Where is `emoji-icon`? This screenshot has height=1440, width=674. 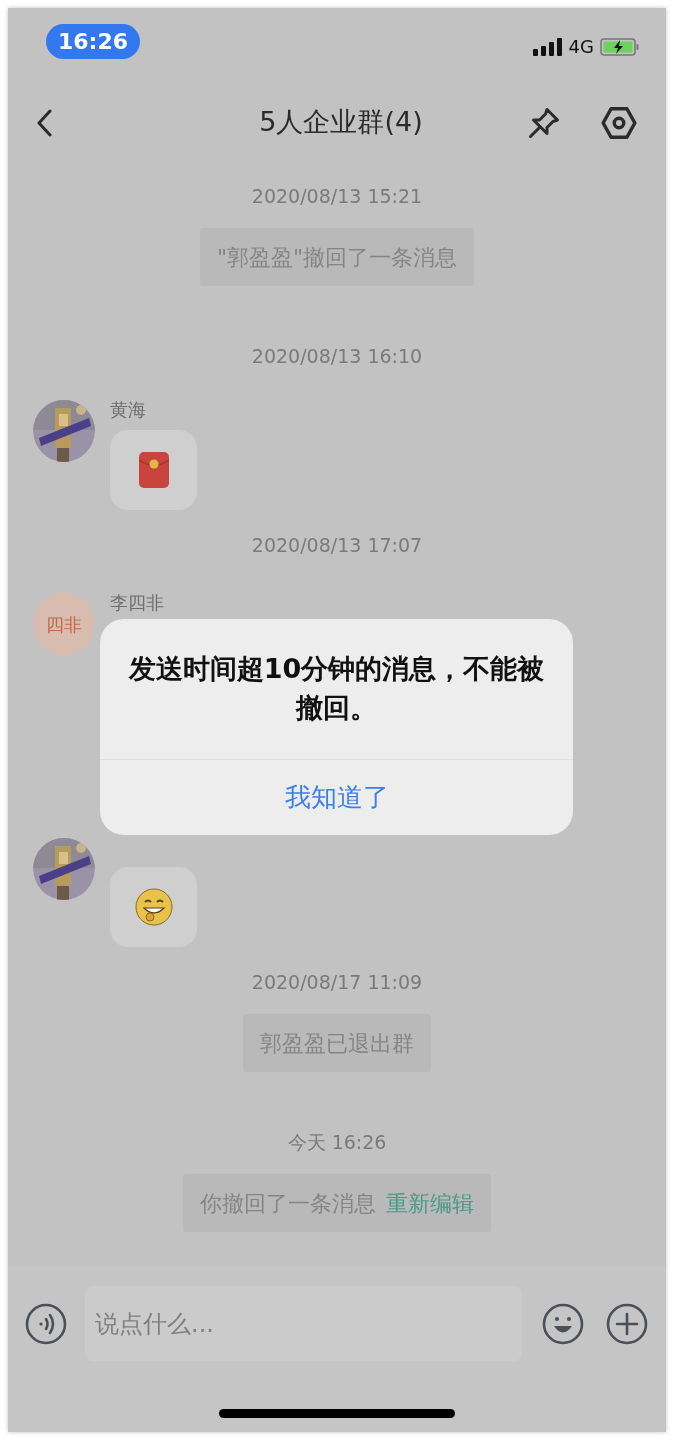
emoji-icon is located at coordinates (563, 1323).